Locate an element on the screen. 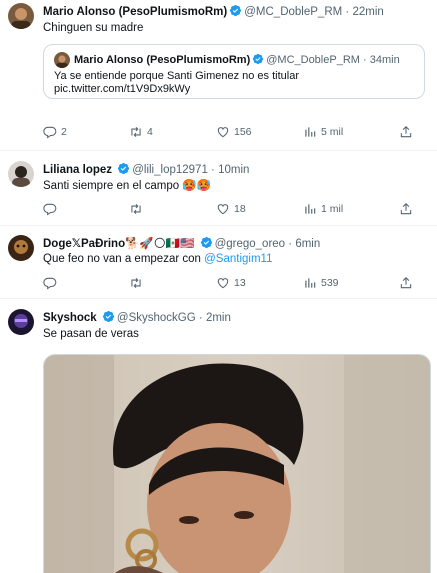  views-button: 539 is located at coordinates (321, 283).